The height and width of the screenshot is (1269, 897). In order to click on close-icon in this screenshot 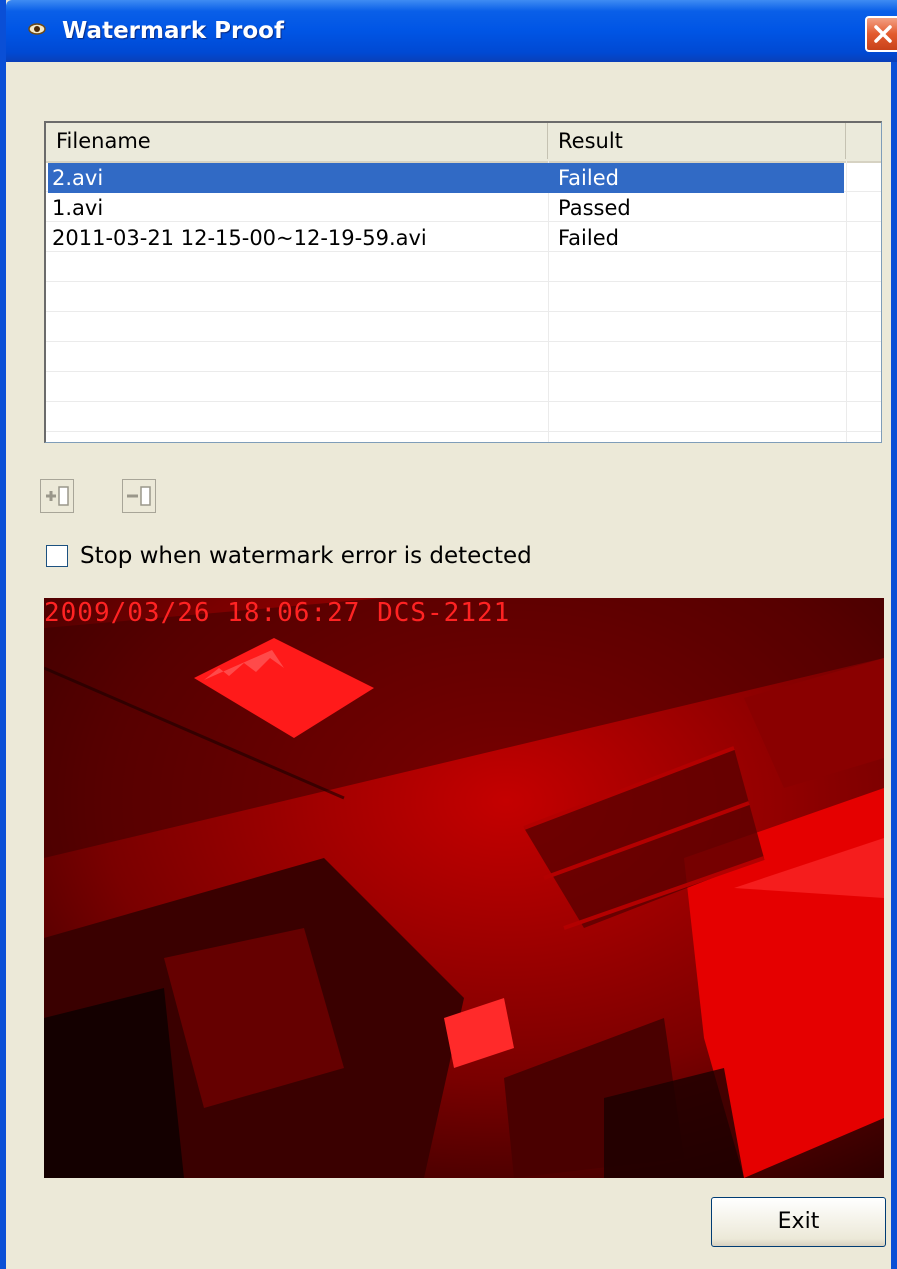, I will do `click(883, 34)`.